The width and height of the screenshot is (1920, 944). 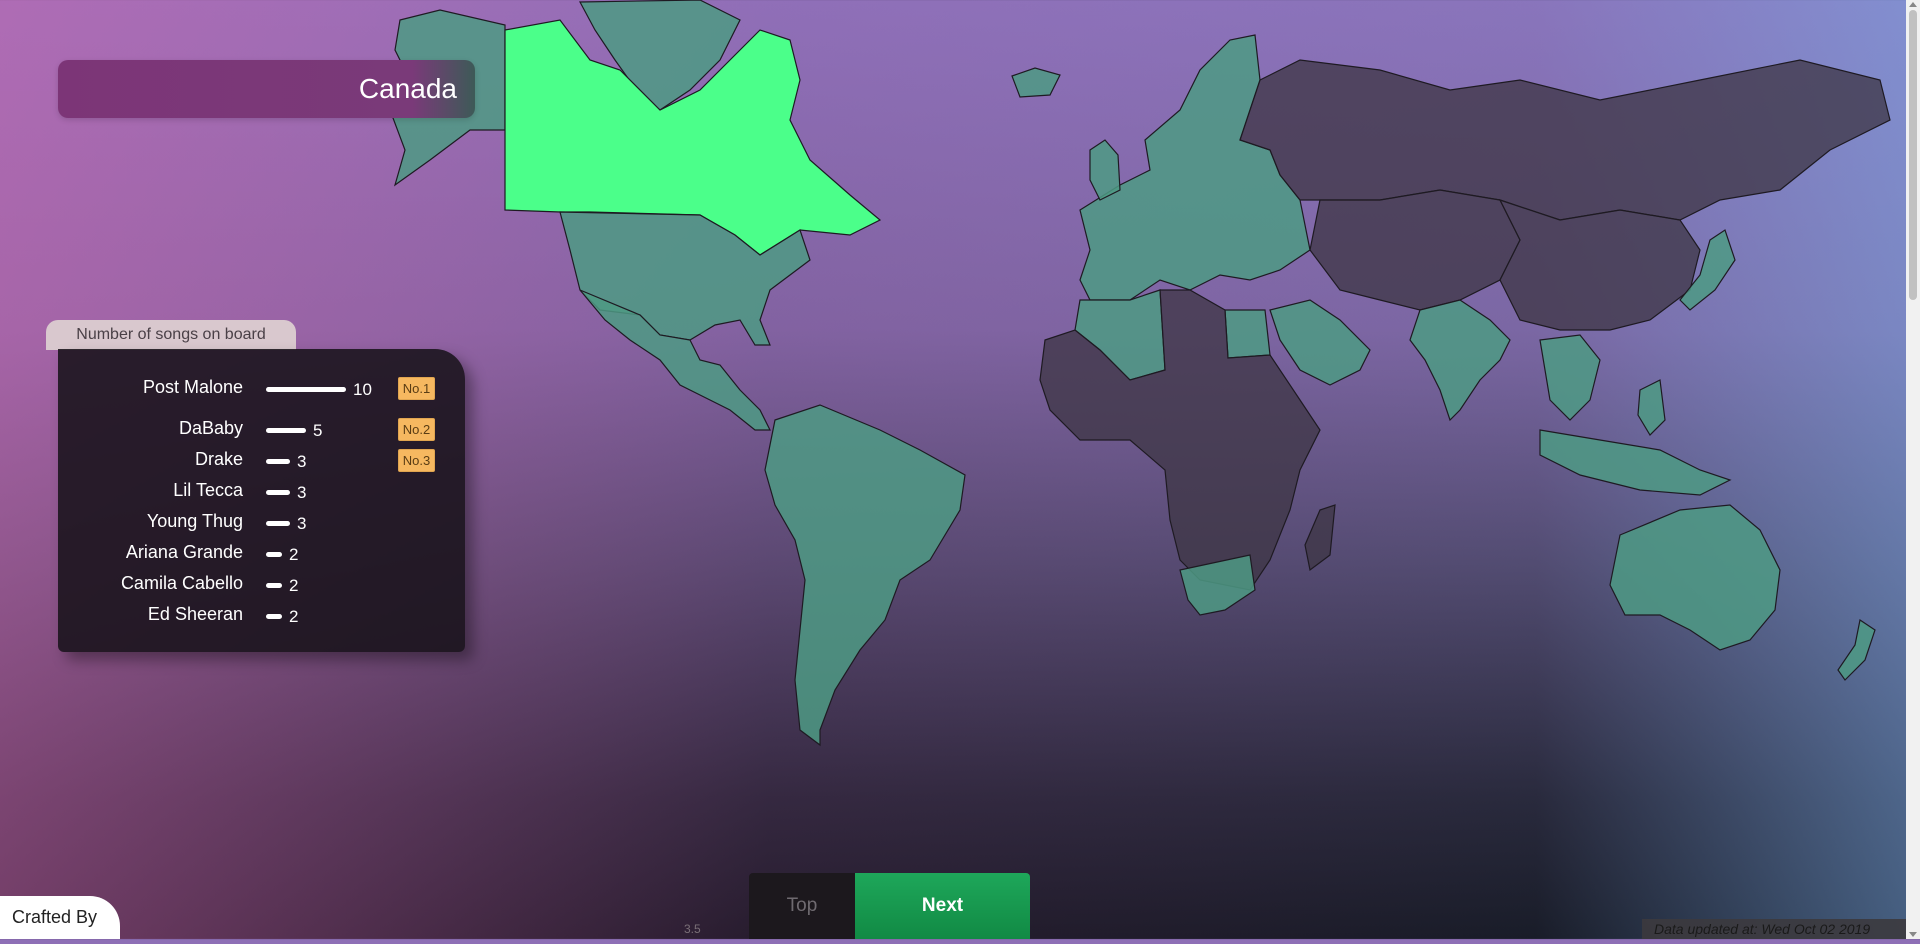 I want to click on leaderboard-row: Camila Cabello 2, so click(x=261, y=585).